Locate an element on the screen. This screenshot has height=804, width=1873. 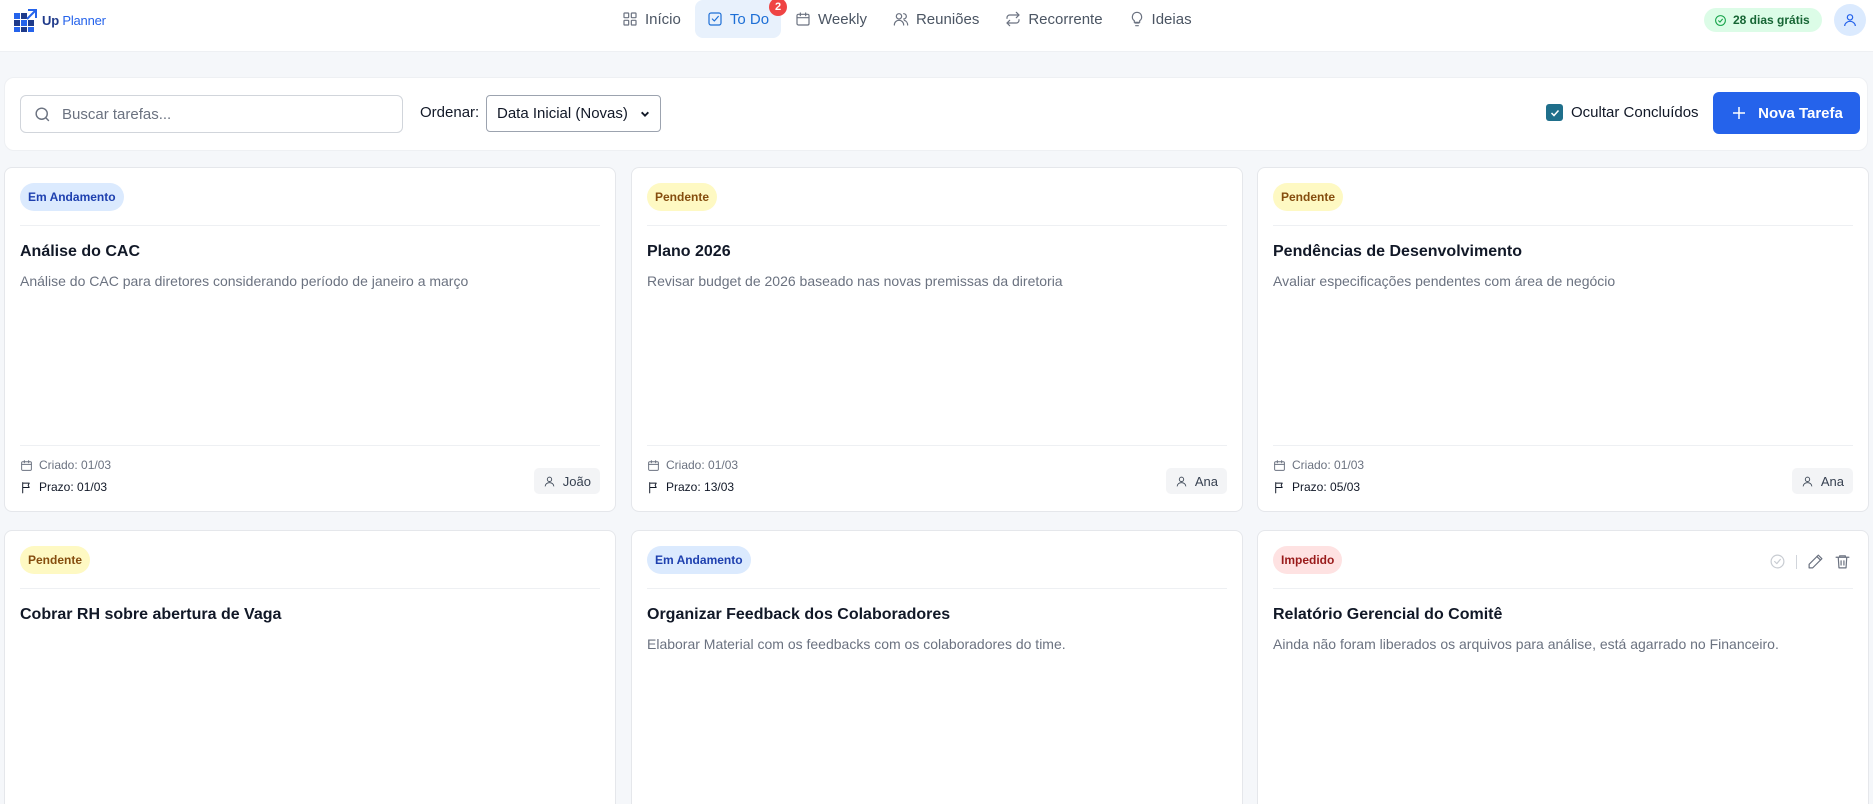
nav-item-label: Início is located at coordinates (663, 19).